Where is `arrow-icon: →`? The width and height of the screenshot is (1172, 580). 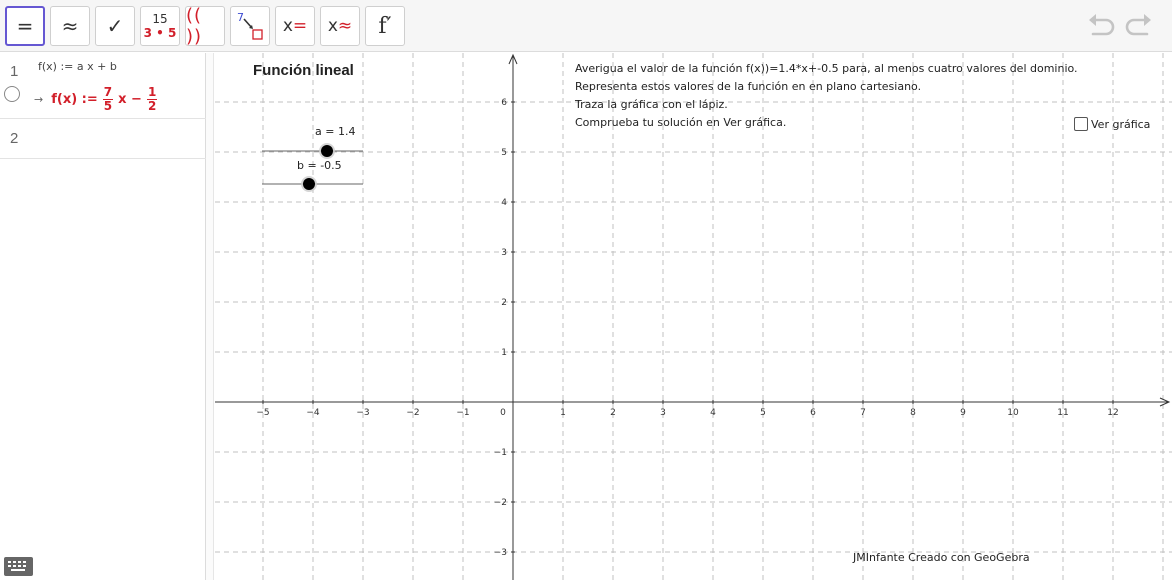 arrow-icon: → is located at coordinates (39, 99).